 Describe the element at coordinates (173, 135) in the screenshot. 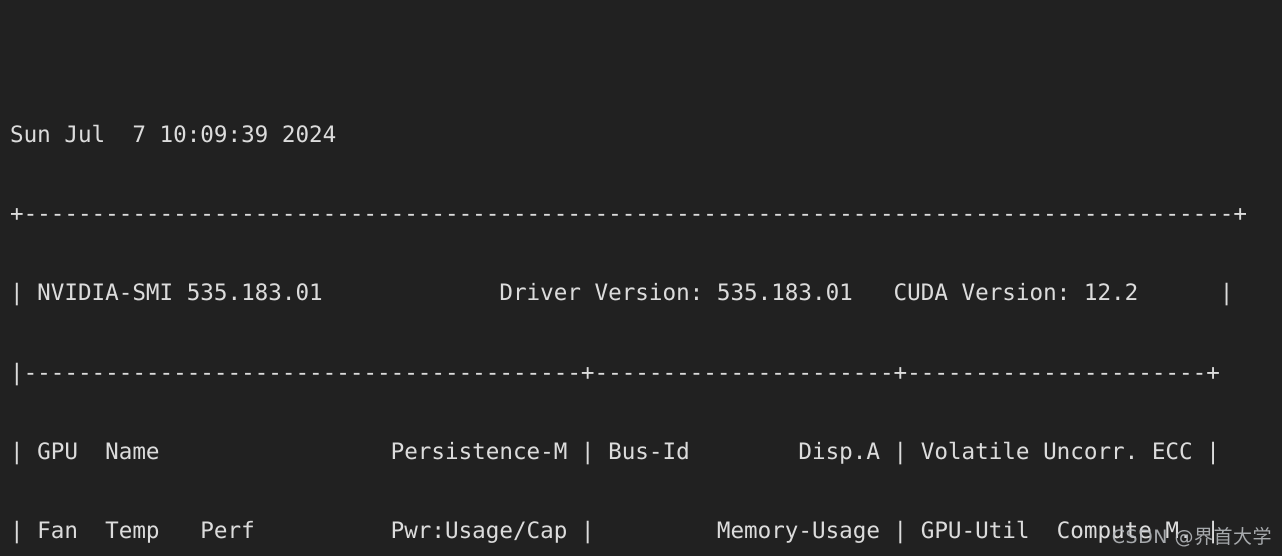

I see `terminal-line-timestamp: Sun Jul 7 10:09:39 2024` at that location.